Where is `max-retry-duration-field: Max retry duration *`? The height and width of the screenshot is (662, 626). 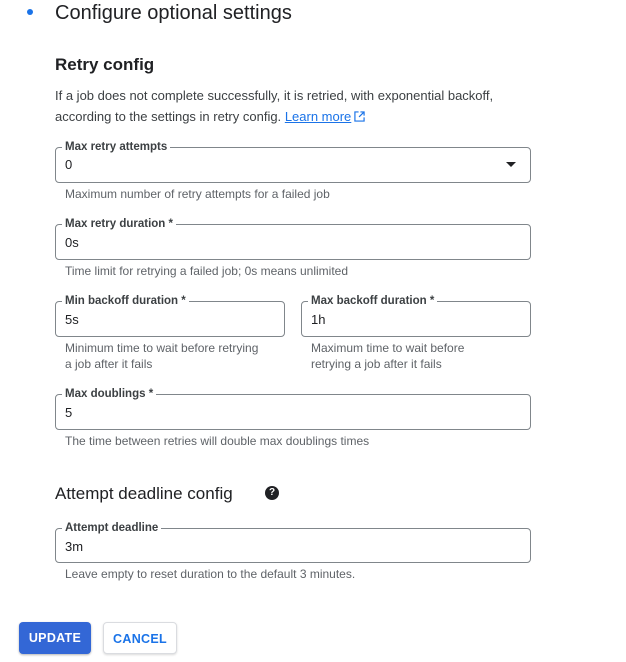
max-retry-duration-field: Max retry duration * is located at coordinates (293, 238).